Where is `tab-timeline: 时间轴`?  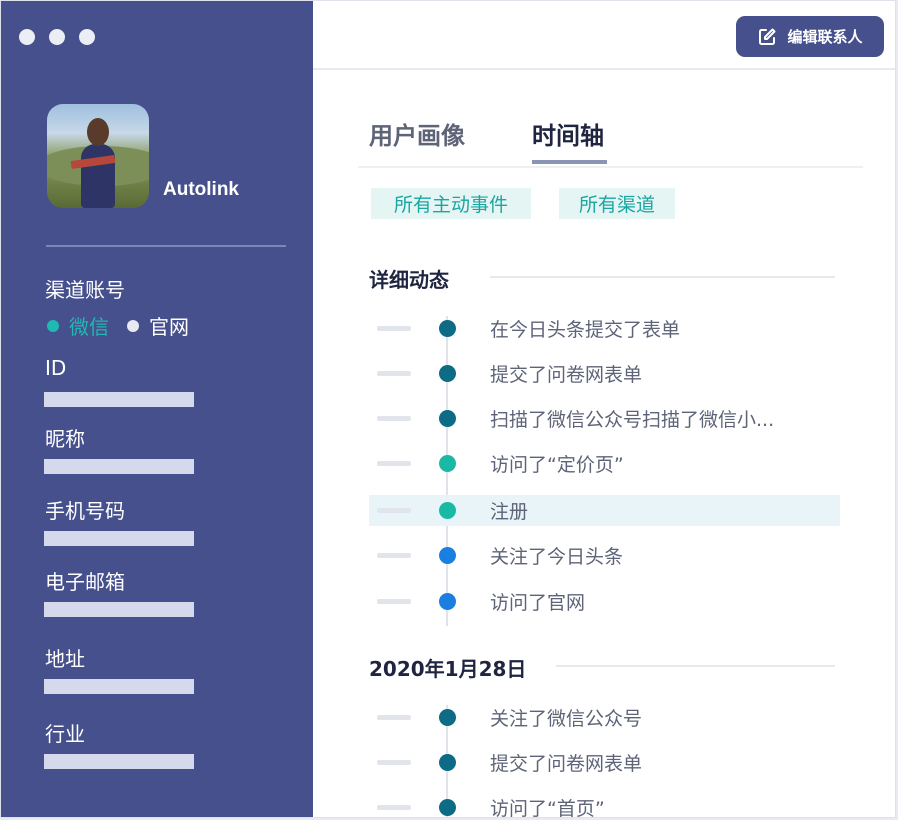
tab-timeline: 时间轴 is located at coordinates (568, 133).